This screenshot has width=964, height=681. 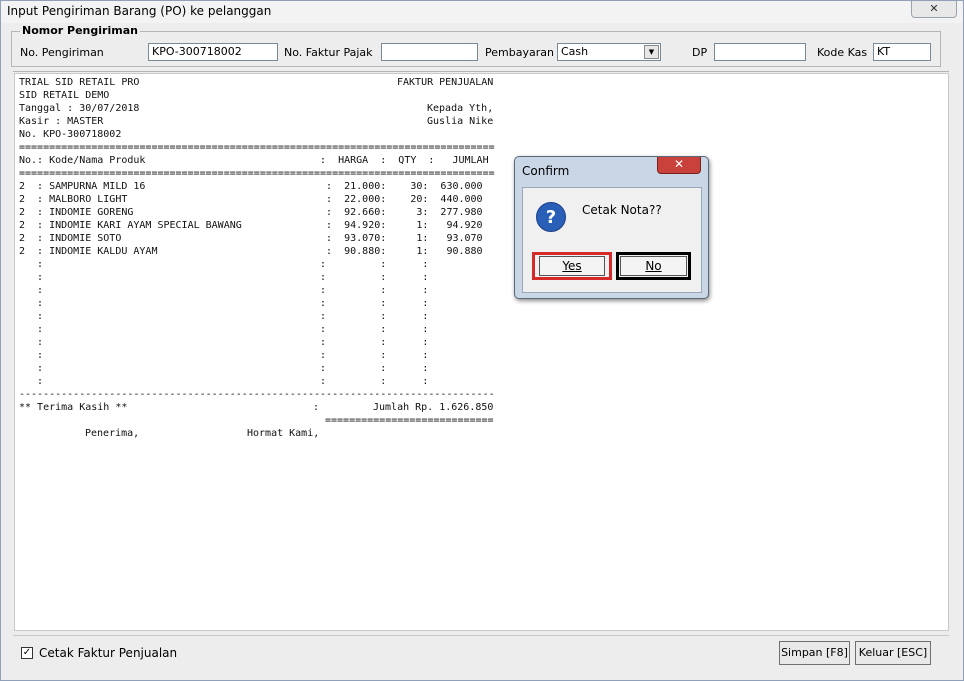 What do you see at coordinates (445, 82) in the screenshot?
I see `document-title: FAKTUR PENJUALAN` at bounding box center [445, 82].